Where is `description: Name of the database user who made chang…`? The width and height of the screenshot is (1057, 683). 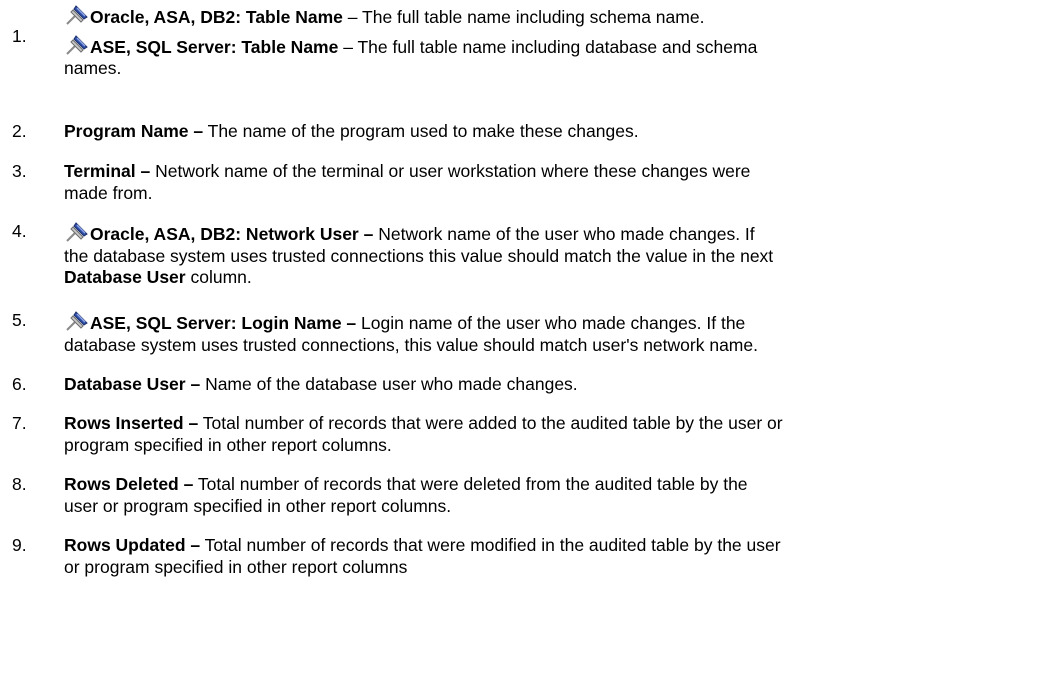 description: Name of the database user who made chang… is located at coordinates (389, 384).